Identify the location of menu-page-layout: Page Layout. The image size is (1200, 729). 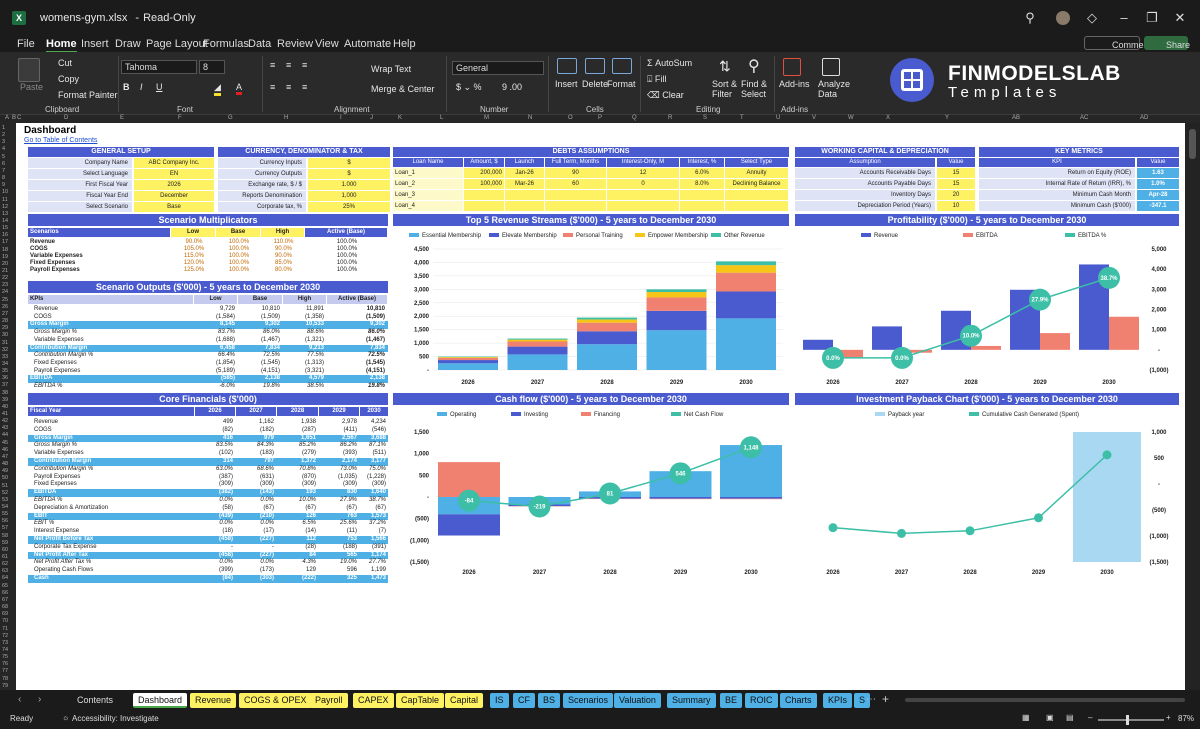
(177, 44).